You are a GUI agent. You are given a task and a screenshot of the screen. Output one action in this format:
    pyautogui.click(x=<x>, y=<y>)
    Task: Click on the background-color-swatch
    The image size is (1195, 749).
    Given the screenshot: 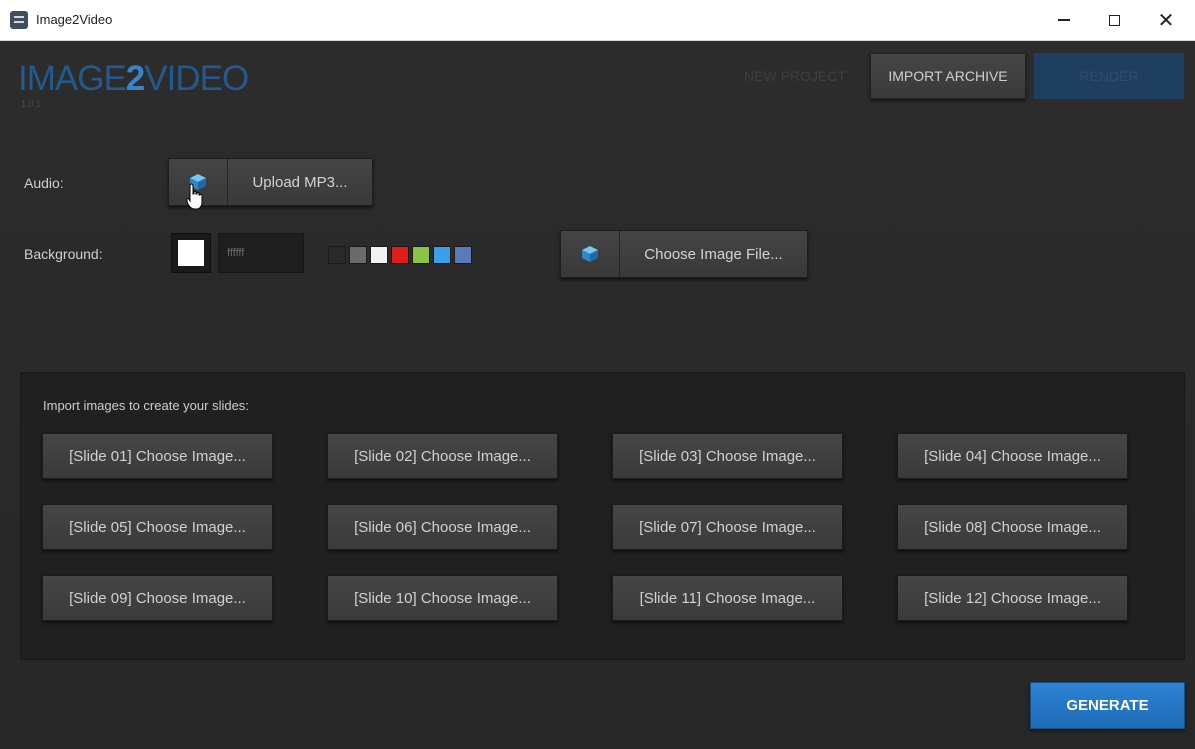 What is the action you would take?
    pyautogui.click(x=191, y=253)
    